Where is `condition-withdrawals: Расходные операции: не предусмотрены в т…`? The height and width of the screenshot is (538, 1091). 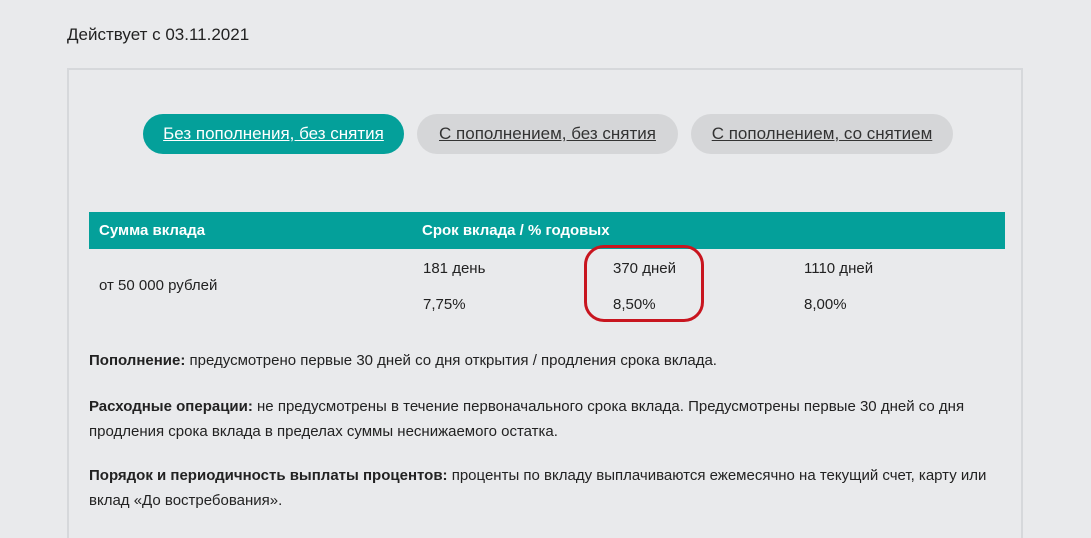
condition-withdrawals: Расходные операции: не предусмотрены в т… is located at coordinates (539, 419).